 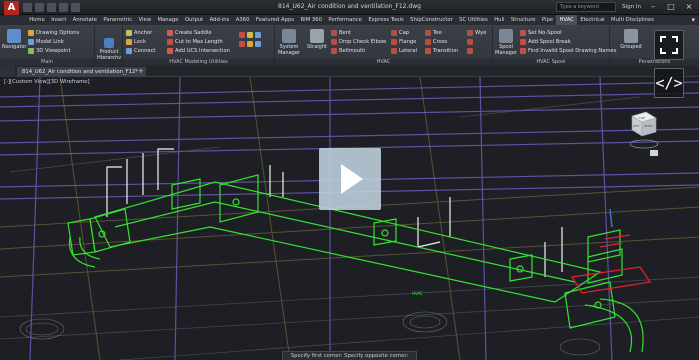 What do you see at coordinates (140, 41) in the screenshot?
I see `lock-button: Lock` at bounding box center [140, 41].